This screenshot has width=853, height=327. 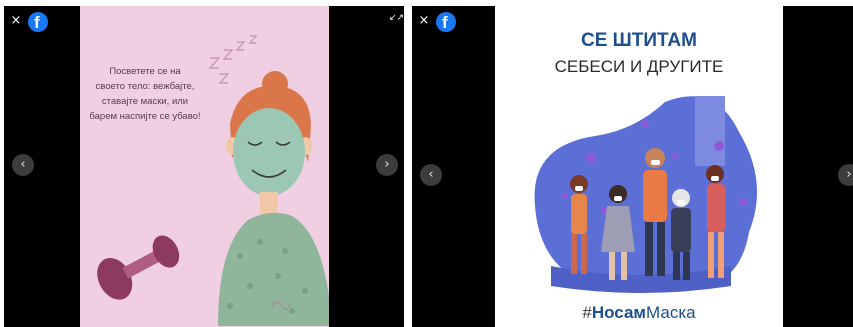 I want to click on poster-hashtag: #НосамМаска, so click(x=639, y=313).